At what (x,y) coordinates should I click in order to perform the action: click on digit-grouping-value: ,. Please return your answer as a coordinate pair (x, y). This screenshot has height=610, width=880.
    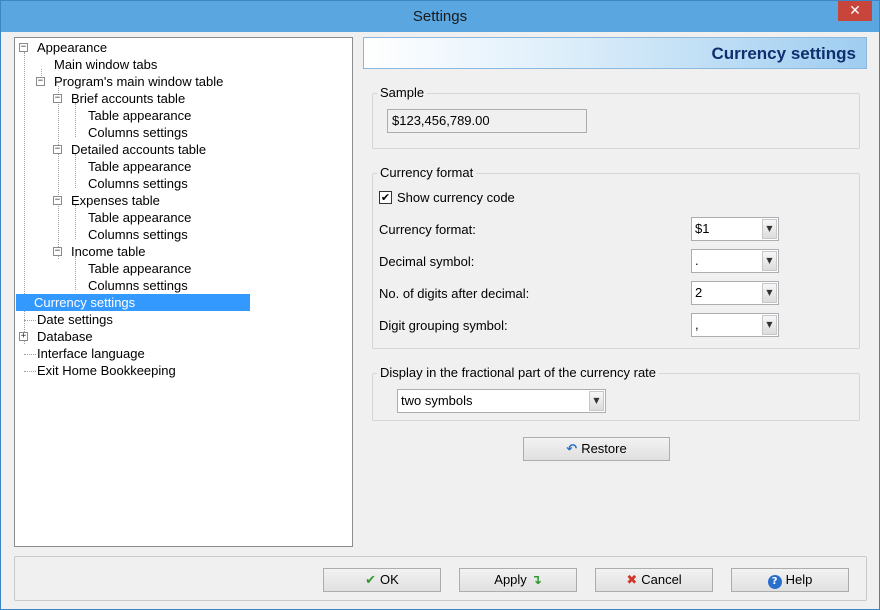
    Looking at the image, I should click on (697, 324).